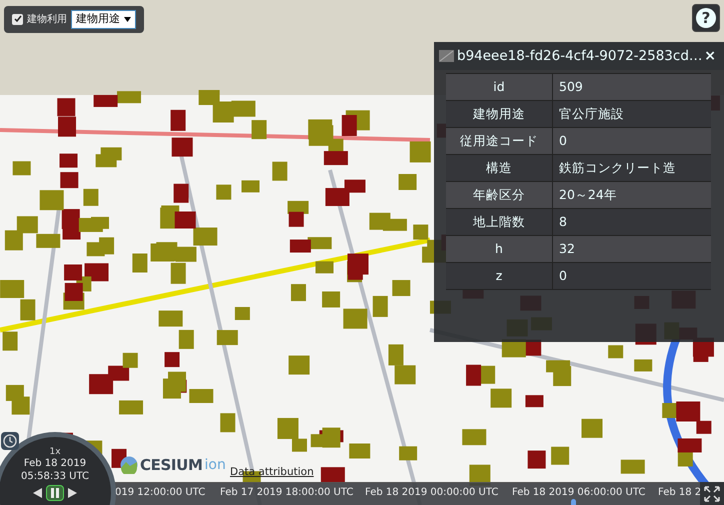  I want to click on timeline-label: 019 12:00:00 UTC, so click(160, 493).